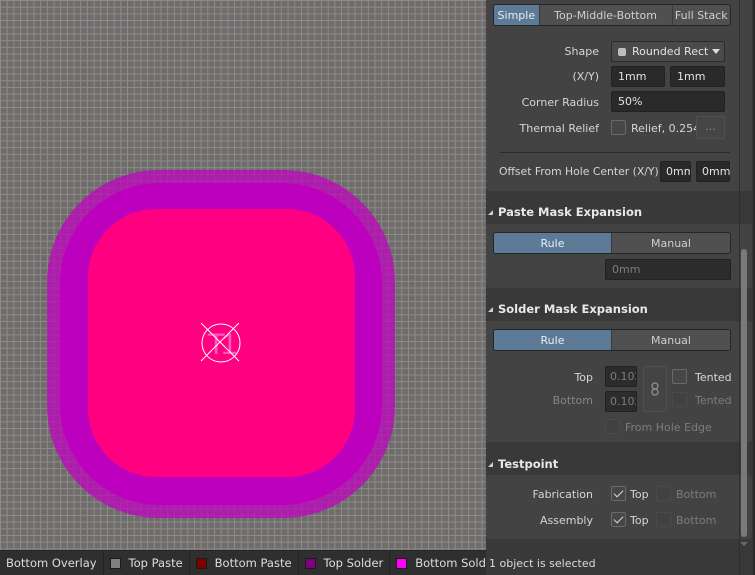 The image size is (755, 575). Describe the element at coordinates (618, 127) in the screenshot. I see `thermal-relief-checkbox` at that location.